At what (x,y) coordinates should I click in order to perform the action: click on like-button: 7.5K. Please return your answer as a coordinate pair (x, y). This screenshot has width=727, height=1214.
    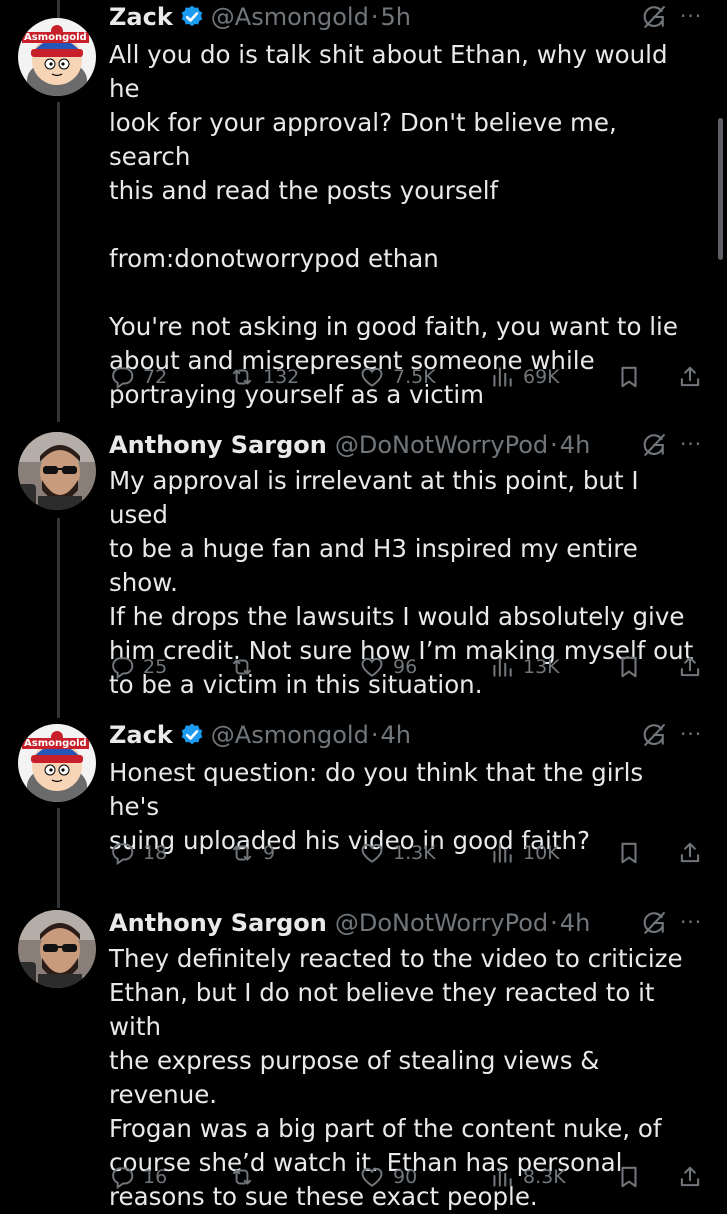
    Looking at the image, I should click on (397, 377).